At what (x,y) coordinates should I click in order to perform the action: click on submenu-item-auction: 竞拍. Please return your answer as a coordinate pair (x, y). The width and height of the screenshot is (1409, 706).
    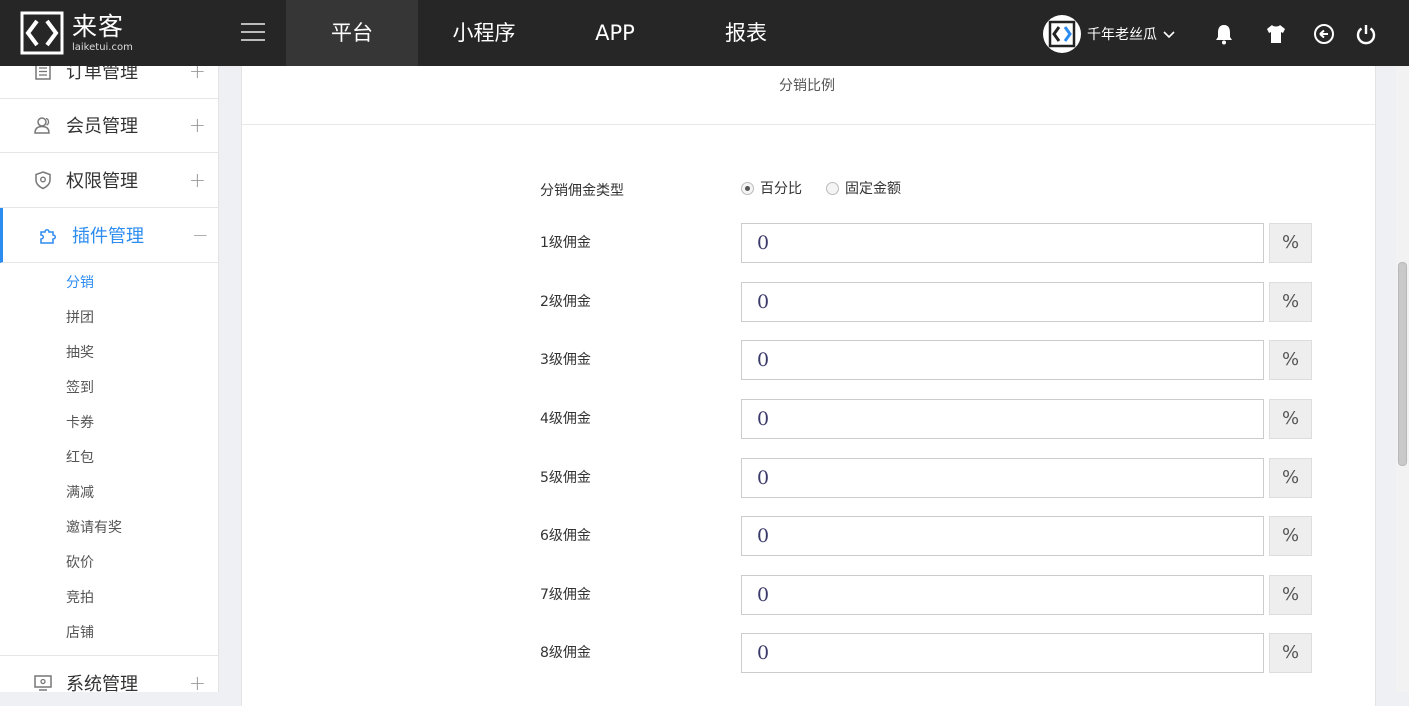
    Looking at the image, I should click on (80, 598).